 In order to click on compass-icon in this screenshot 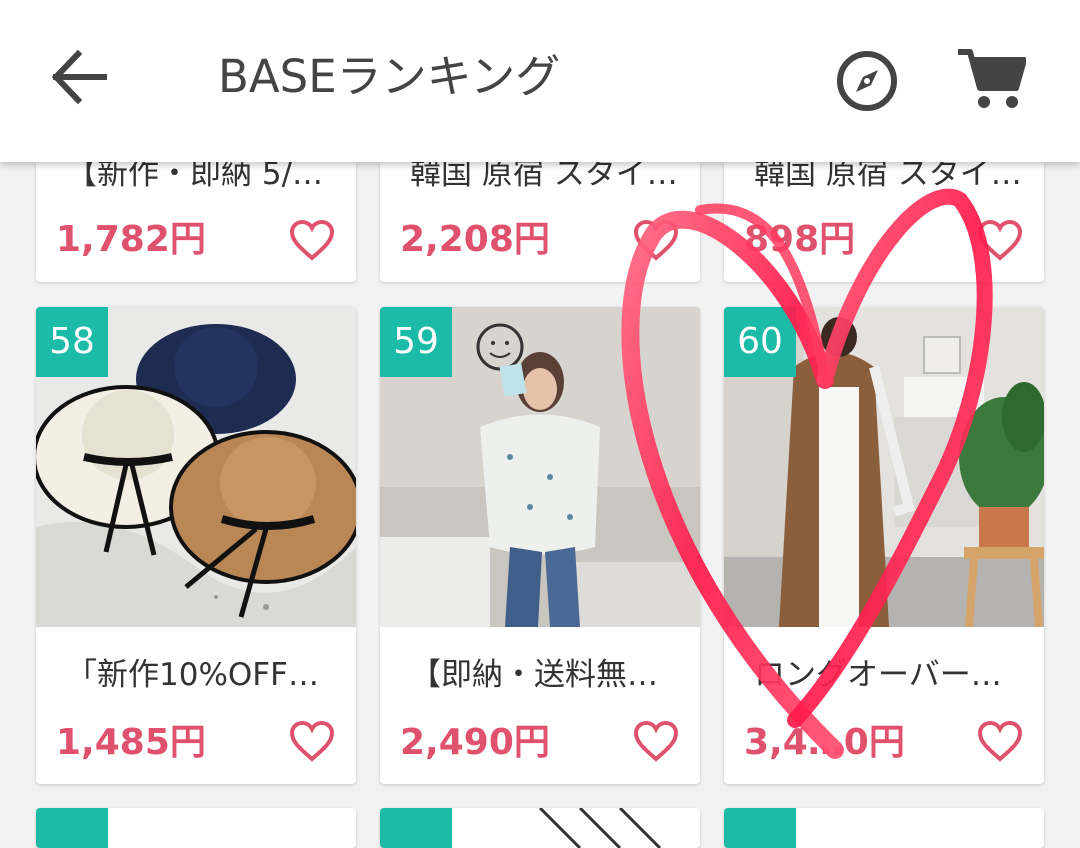, I will do `click(867, 81)`.